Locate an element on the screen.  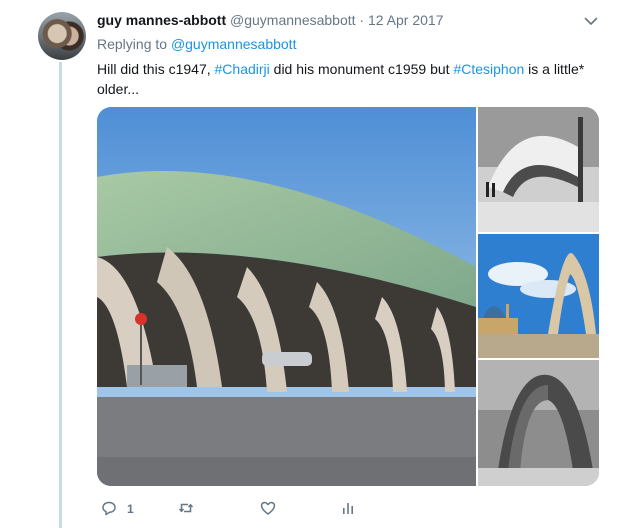
user-handle: @guymannesabbott is located at coordinates (293, 20).